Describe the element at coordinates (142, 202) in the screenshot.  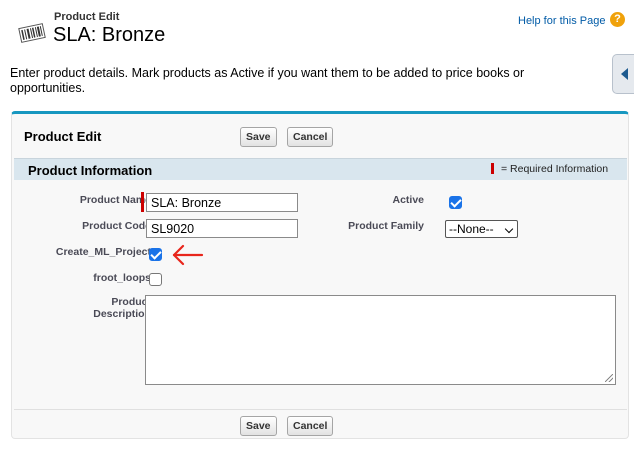
I see `required-indicator` at that location.